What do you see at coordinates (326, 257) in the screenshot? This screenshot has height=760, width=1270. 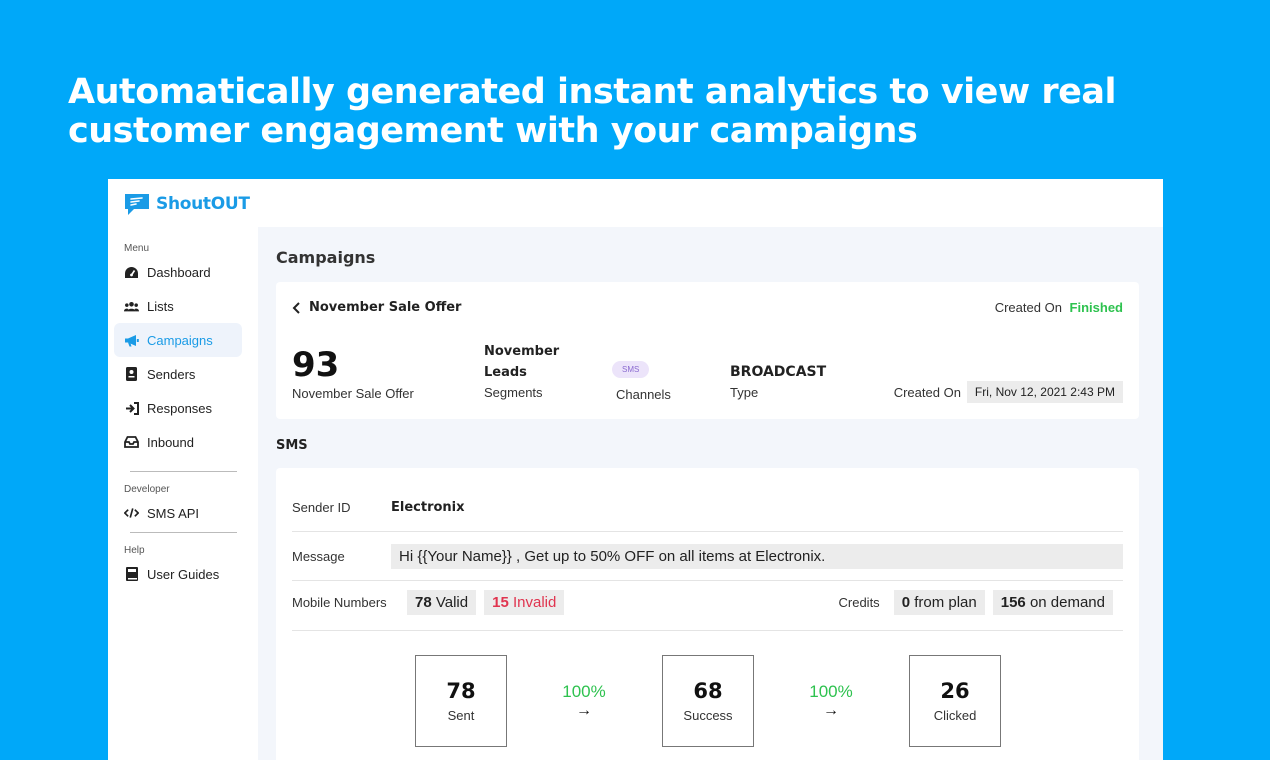 I see `page-title: Campaigns` at bounding box center [326, 257].